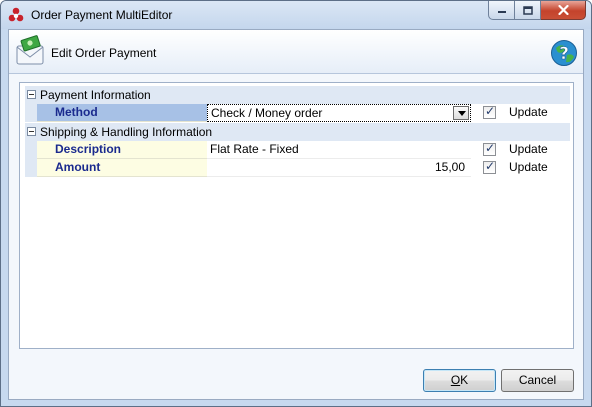  I want to click on property-row-method: Method Check / Money order Update, so click(297, 113).